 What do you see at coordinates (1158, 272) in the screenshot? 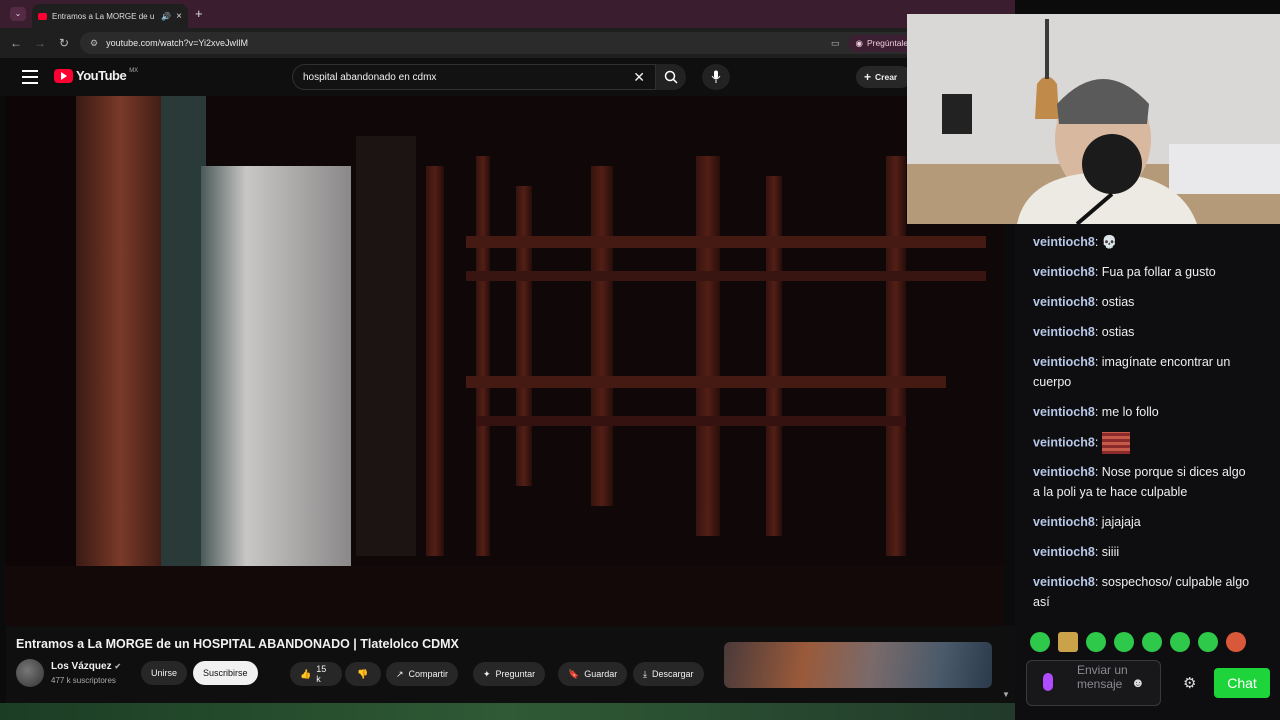
I see `chat-message-text: Fua pa follar a gusto` at bounding box center [1158, 272].